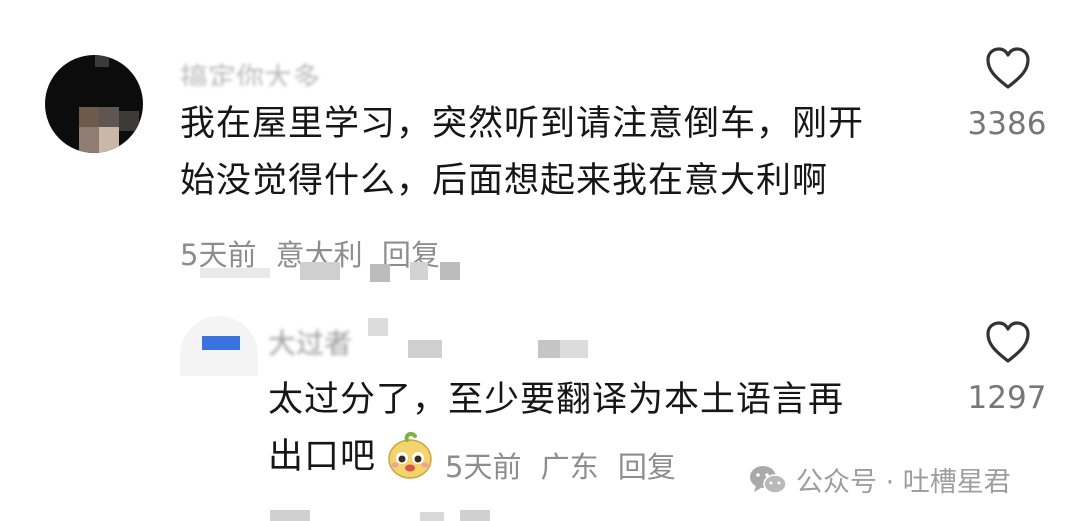 The height and width of the screenshot is (521, 1080). I want to click on reply-time: 5天前, so click(483, 467).